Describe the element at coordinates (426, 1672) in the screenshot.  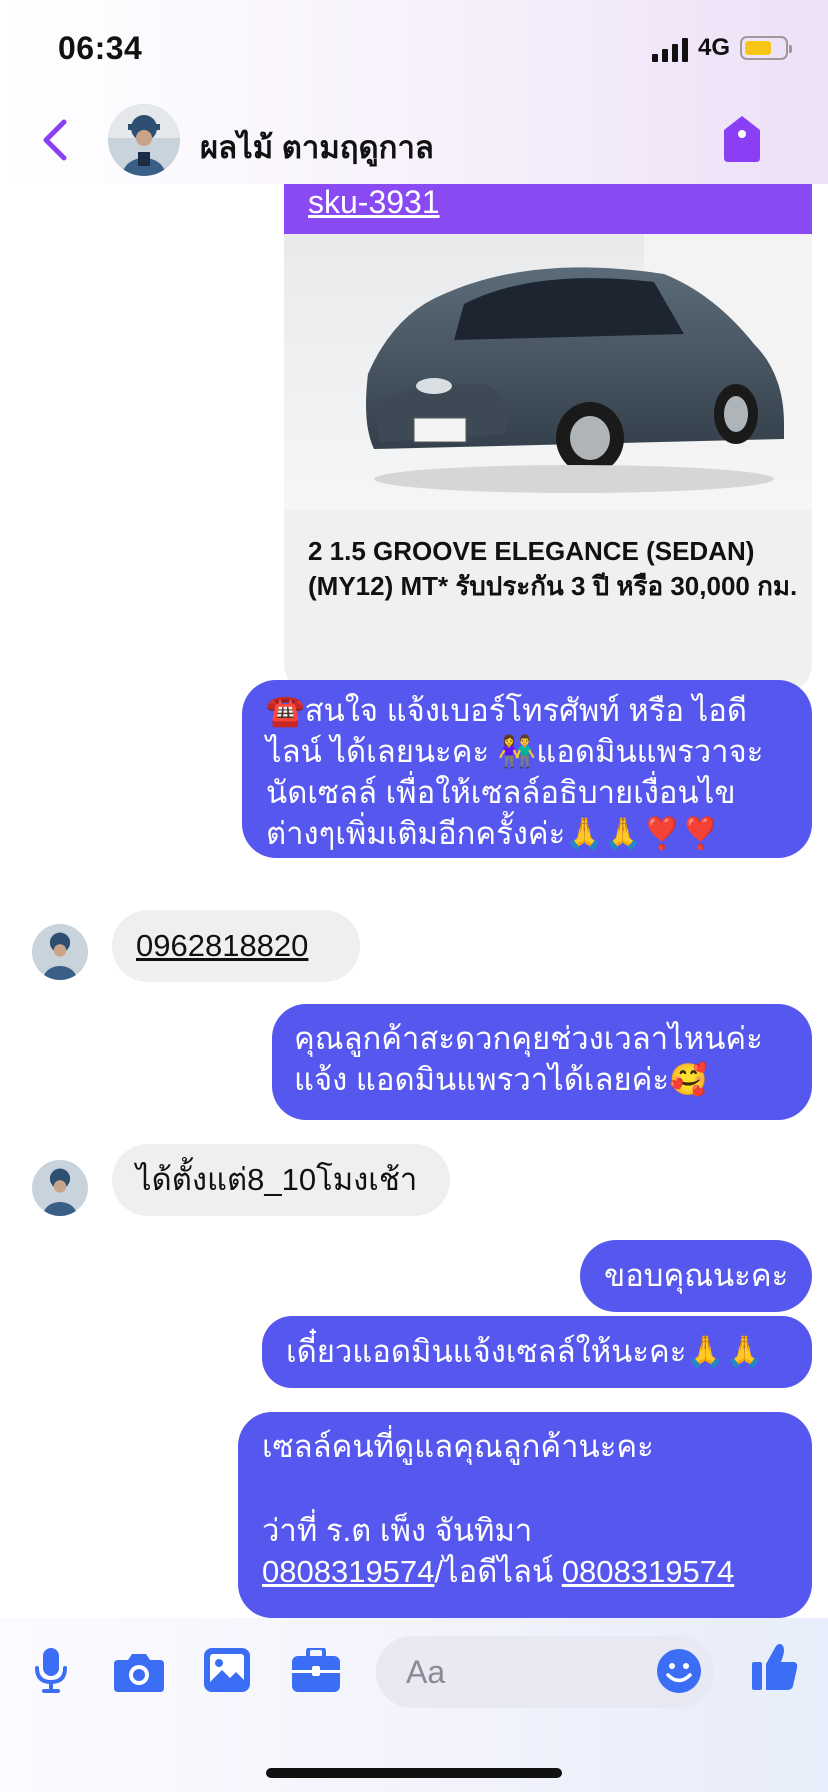
I see `message-input-placeholder: Aa` at that location.